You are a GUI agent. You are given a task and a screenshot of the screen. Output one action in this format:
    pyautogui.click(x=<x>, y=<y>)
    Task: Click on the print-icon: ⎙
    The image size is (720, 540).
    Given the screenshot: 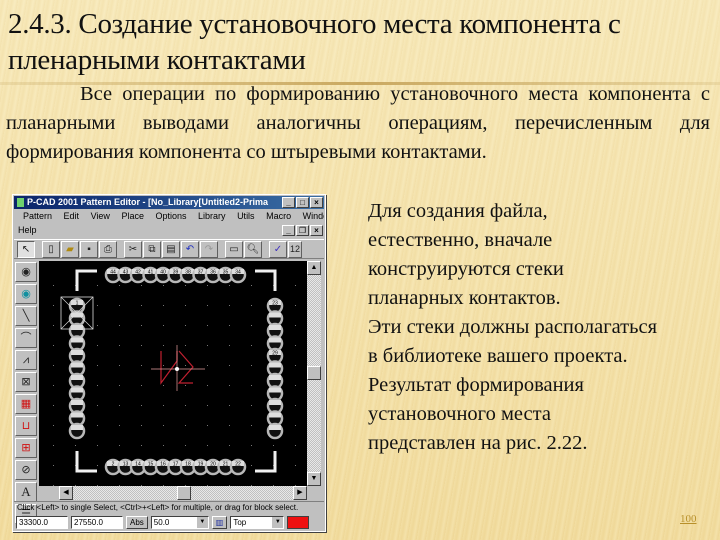 What is the action you would take?
    pyautogui.click(x=108, y=249)
    